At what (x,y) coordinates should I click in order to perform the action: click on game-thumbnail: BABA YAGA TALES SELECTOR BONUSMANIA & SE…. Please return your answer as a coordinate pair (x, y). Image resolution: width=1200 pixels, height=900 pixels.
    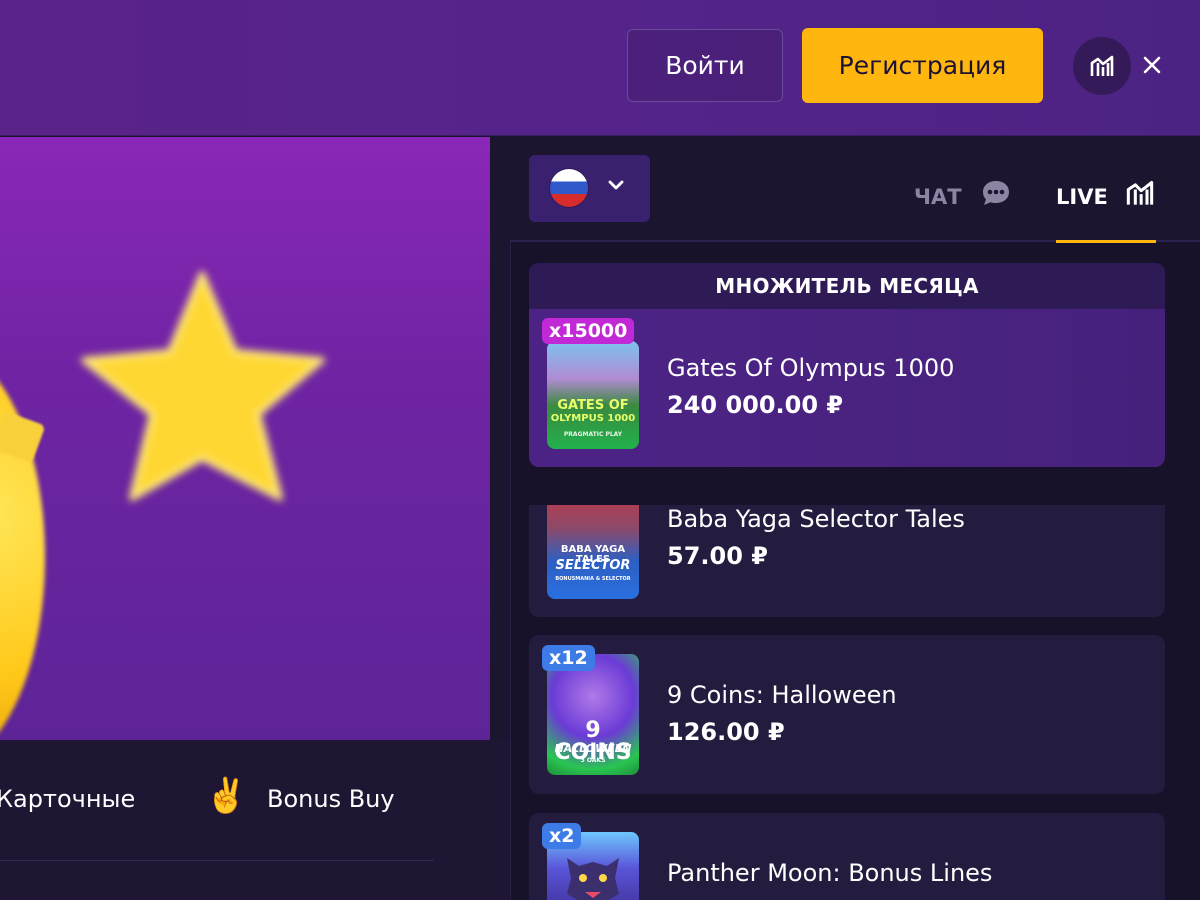
    Looking at the image, I should click on (593, 552).